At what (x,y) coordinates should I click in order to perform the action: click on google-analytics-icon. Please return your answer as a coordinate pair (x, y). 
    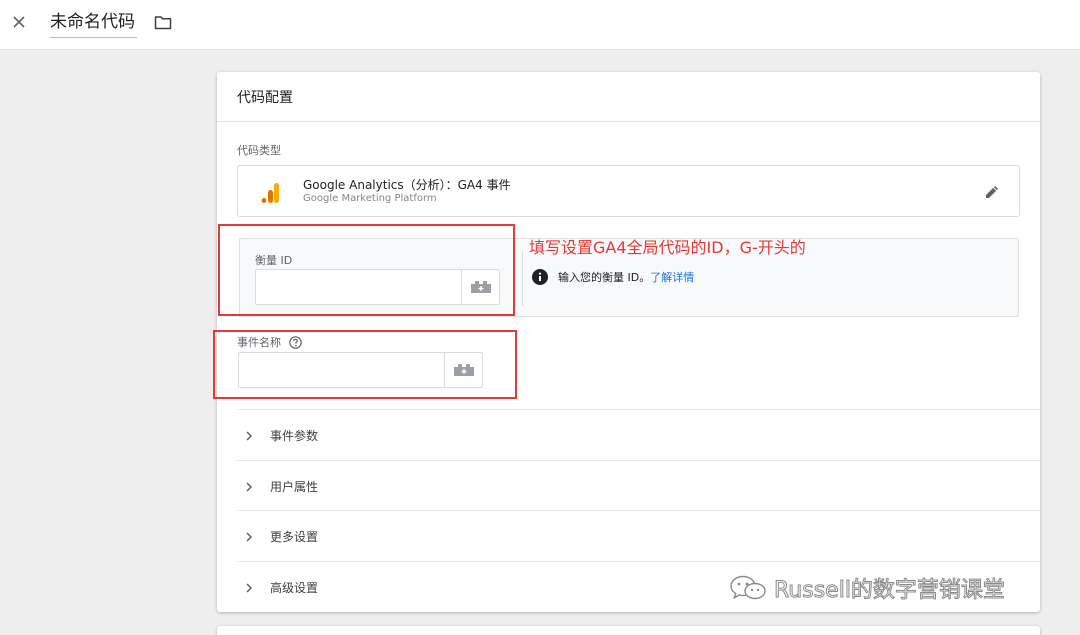
    Looking at the image, I should click on (272, 193).